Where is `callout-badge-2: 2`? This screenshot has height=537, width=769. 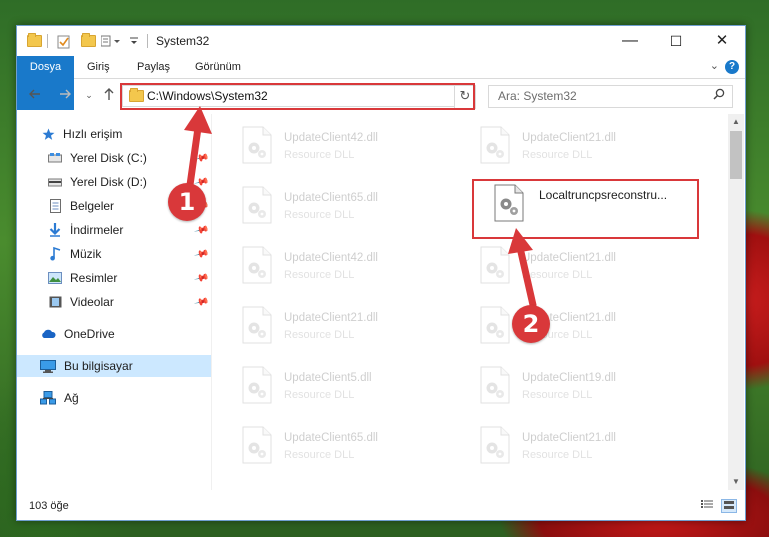
callout-badge-2: 2 is located at coordinates (531, 324).